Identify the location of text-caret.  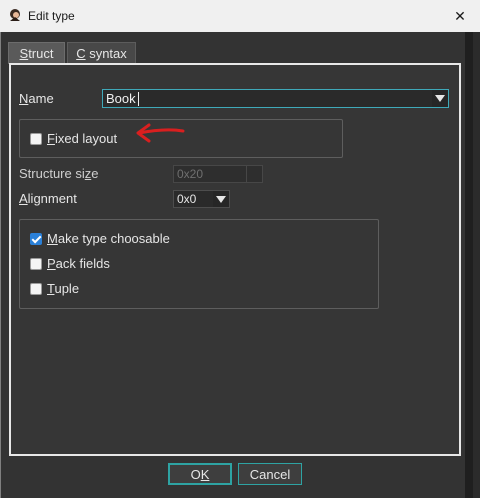
(138, 99).